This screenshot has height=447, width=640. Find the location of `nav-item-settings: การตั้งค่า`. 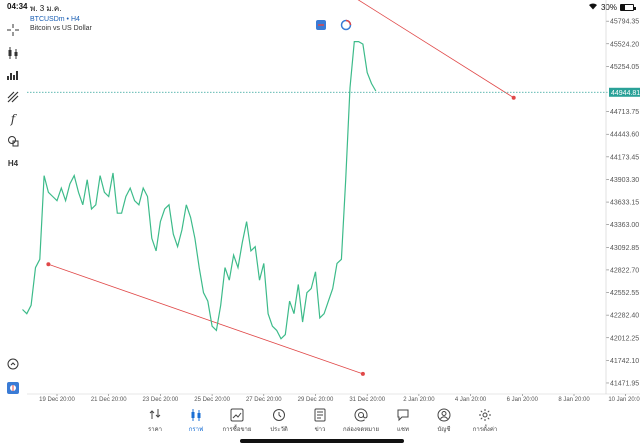

nav-item-settings: การตั้งค่า is located at coordinates (485, 421).